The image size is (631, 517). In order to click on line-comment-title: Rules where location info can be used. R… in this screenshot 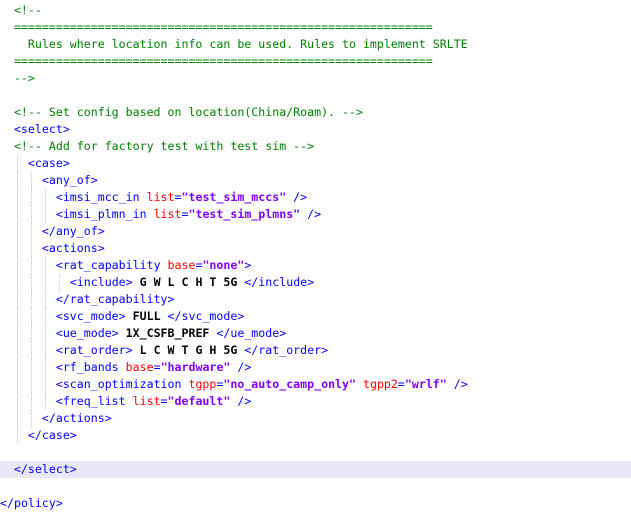, I will do `click(315, 44)`.